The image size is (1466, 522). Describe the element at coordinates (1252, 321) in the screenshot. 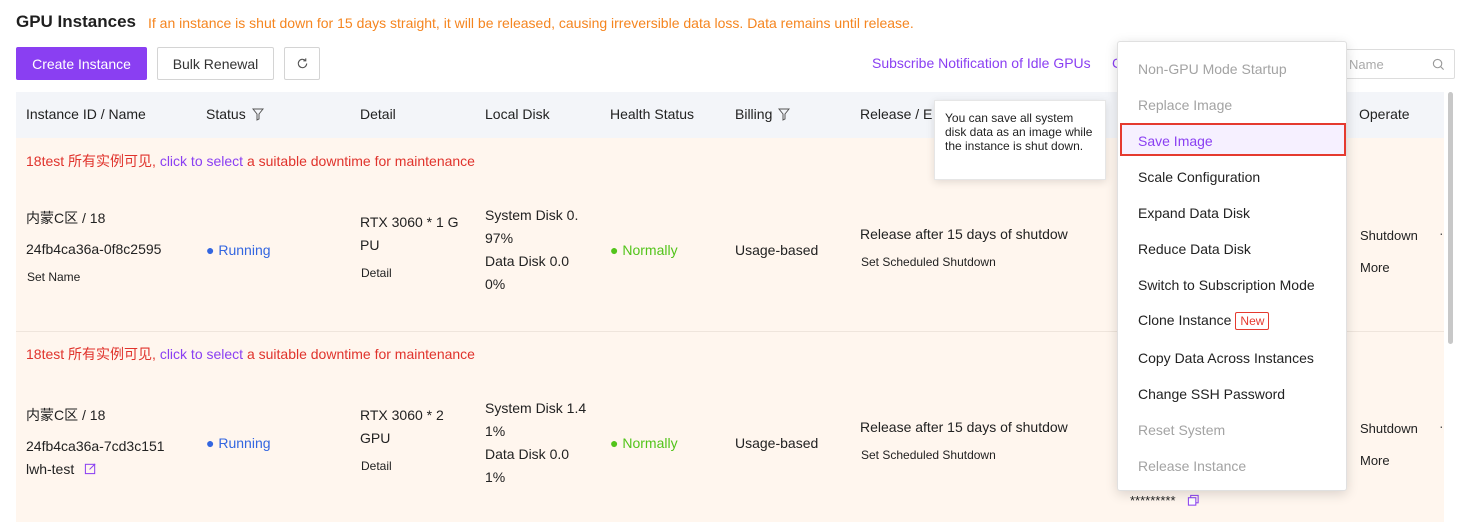

I see `new-badge: New` at that location.